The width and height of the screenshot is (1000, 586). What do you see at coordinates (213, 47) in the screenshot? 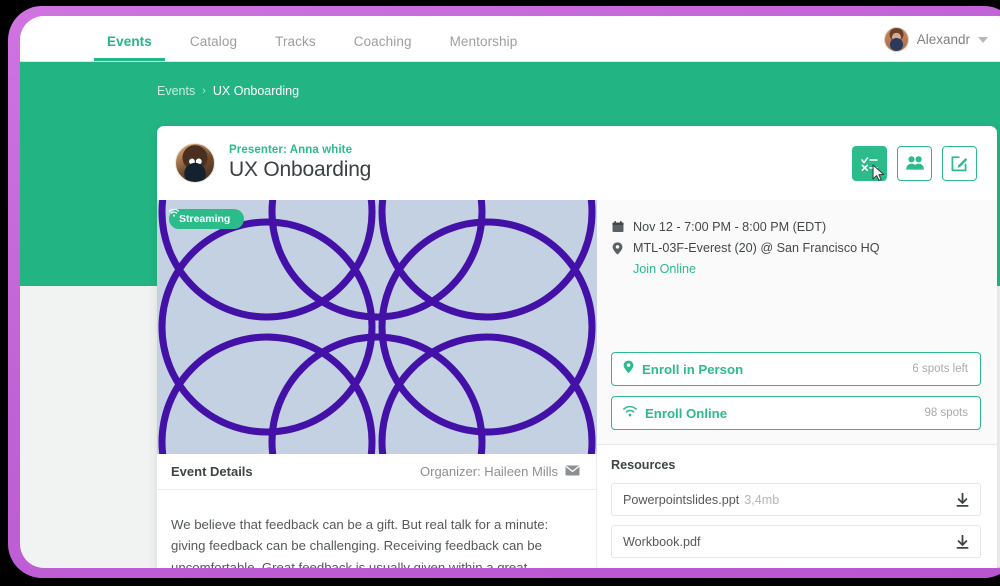
I see `tab-catalog: Catalog` at bounding box center [213, 47].